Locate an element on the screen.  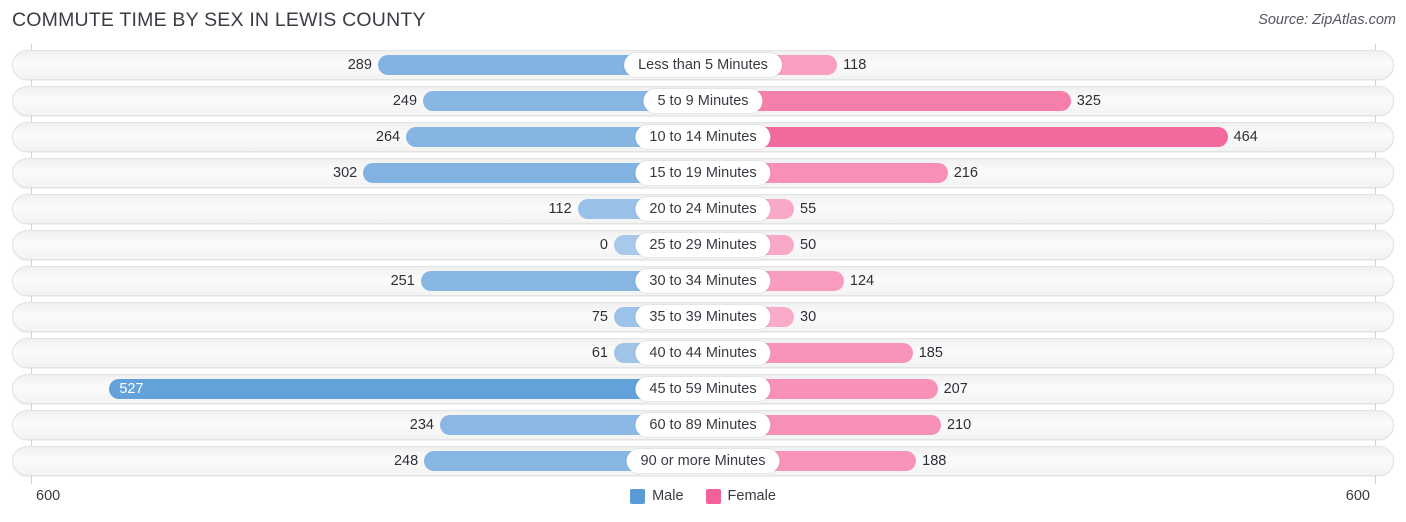
male-half: 61 is located at coordinates (358, 353).